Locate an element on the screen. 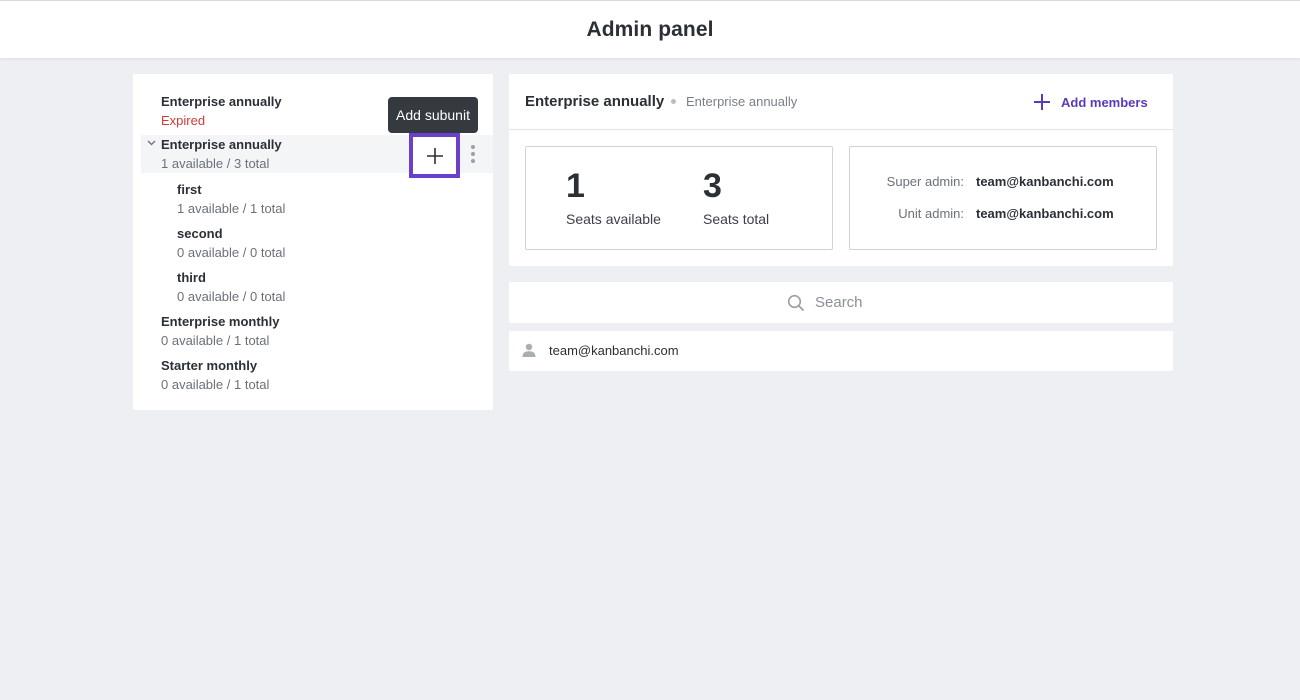 The image size is (1300, 700). unit-more-menu-button is located at coordinates (473, 154).